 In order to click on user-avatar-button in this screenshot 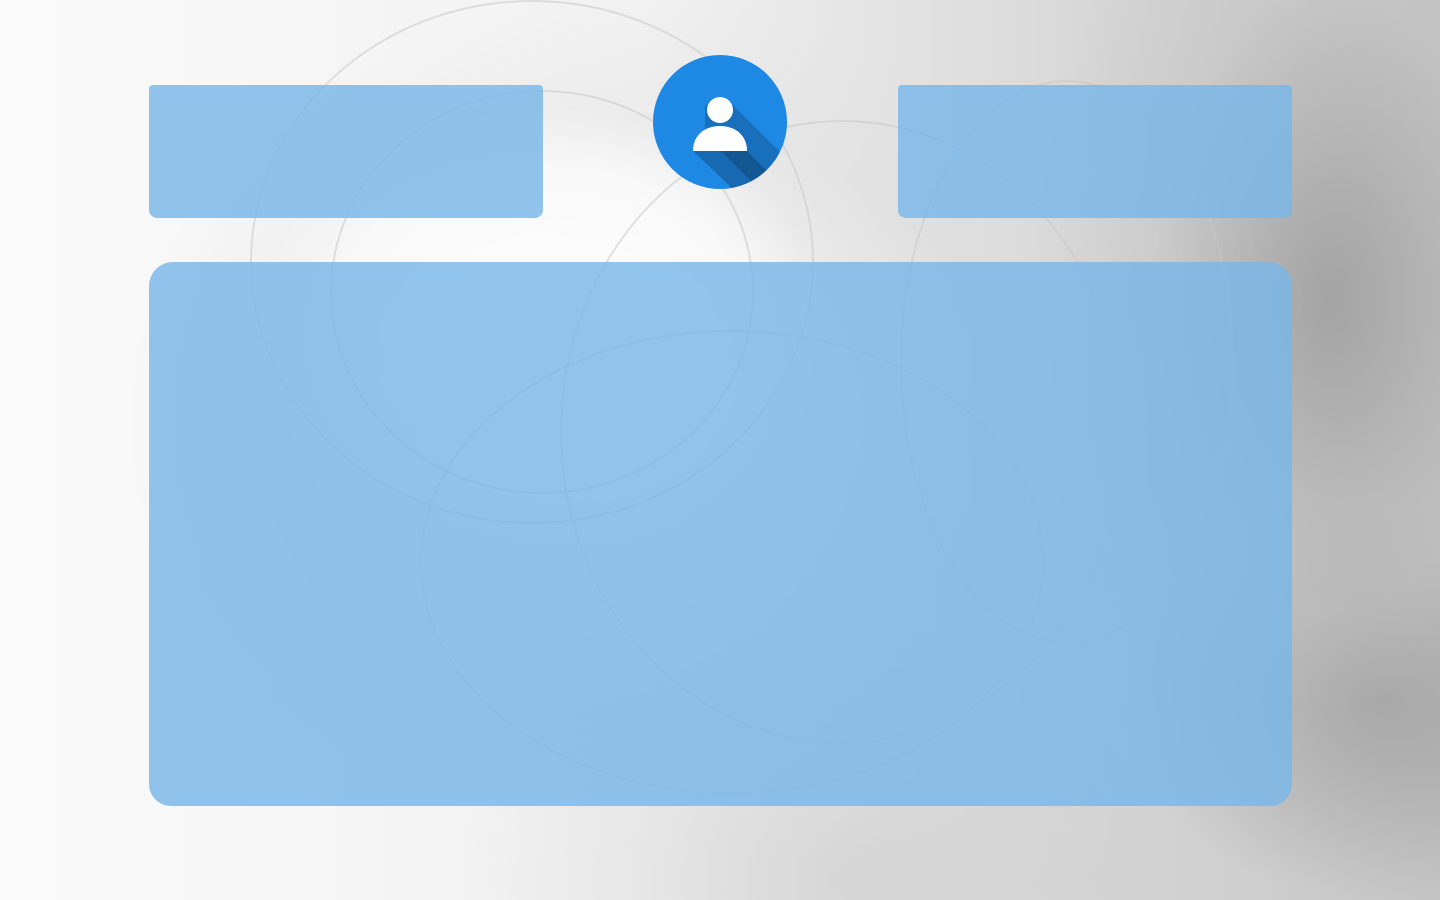, I will do `click(720, 122)`.